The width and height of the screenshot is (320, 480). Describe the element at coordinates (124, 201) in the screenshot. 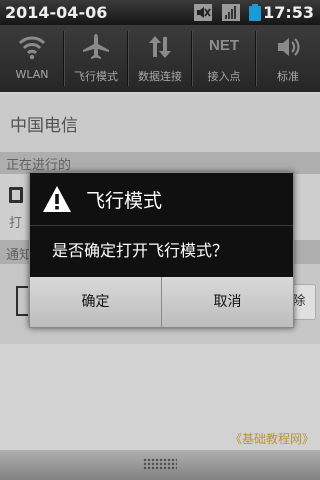

I see `dialog-title: 飞行模式` at that location.